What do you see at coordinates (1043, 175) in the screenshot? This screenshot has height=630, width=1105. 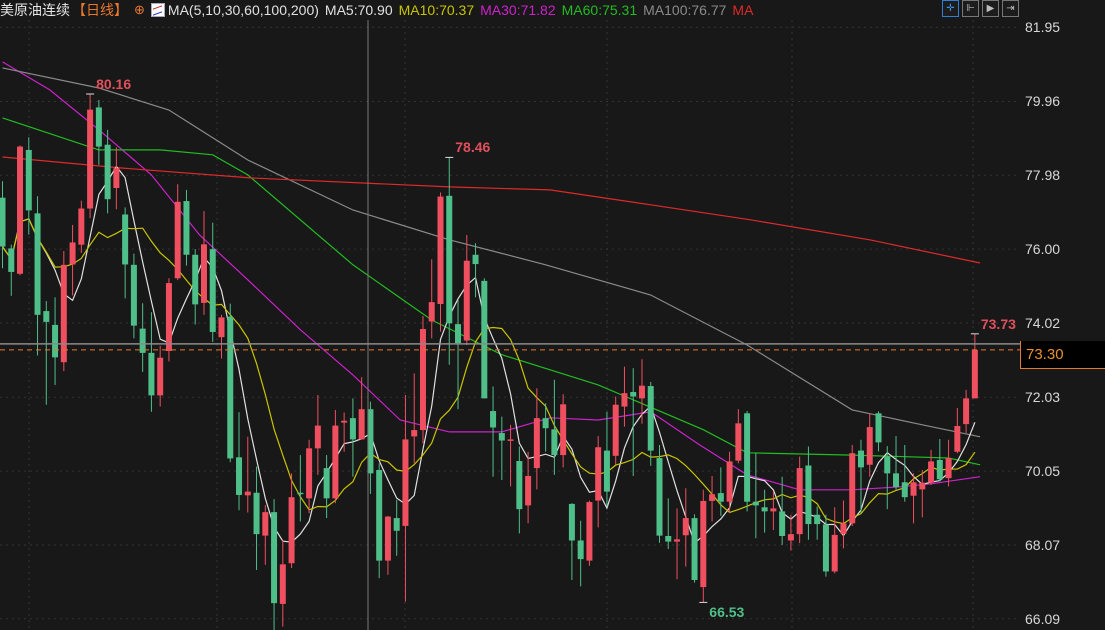 I see `y-tick-label: 77.98` at bounding box center [1043, 175].